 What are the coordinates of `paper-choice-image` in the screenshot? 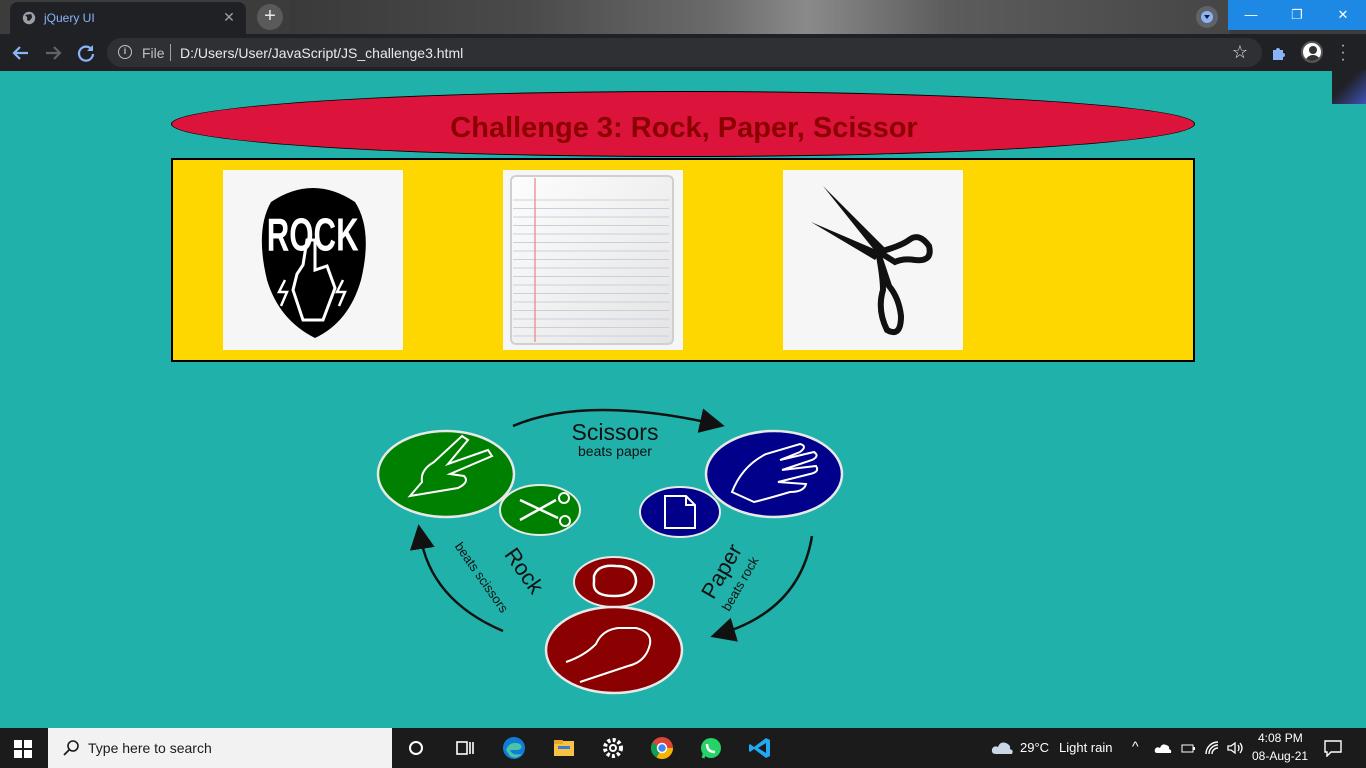 It's located at (593, 260).